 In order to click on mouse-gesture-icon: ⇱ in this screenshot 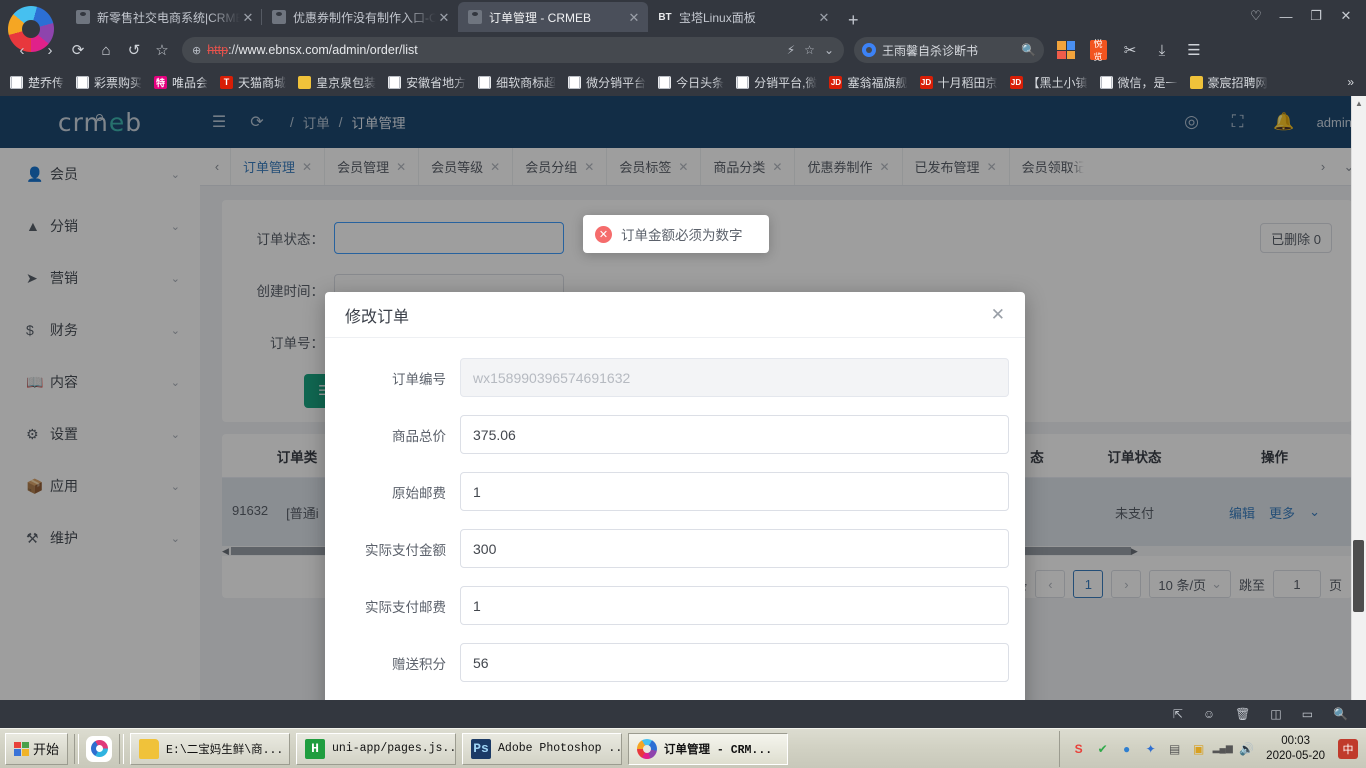, I will do `click(1178, 714)`.